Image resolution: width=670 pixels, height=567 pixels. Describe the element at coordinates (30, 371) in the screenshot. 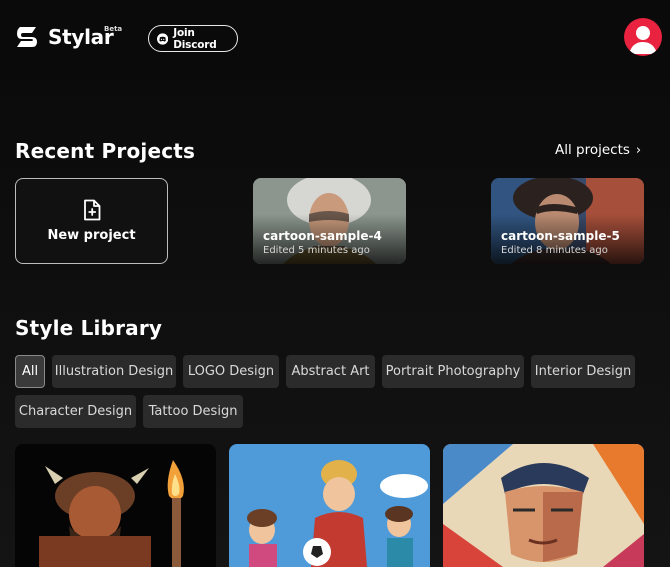

I see `filter-chip-all: All` at that location.